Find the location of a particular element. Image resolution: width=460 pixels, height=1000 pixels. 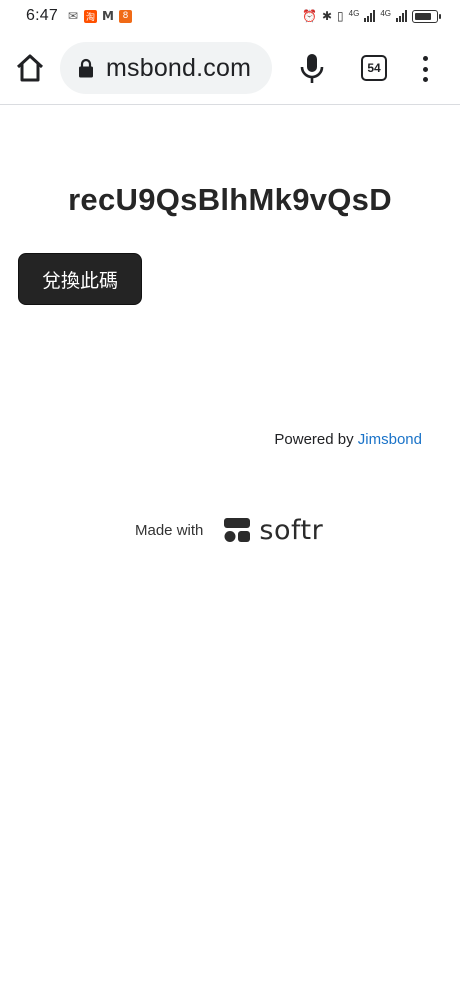

status-right: ⏰ ✱ ▯ 4G 4G is located at coordinates (371, 16).